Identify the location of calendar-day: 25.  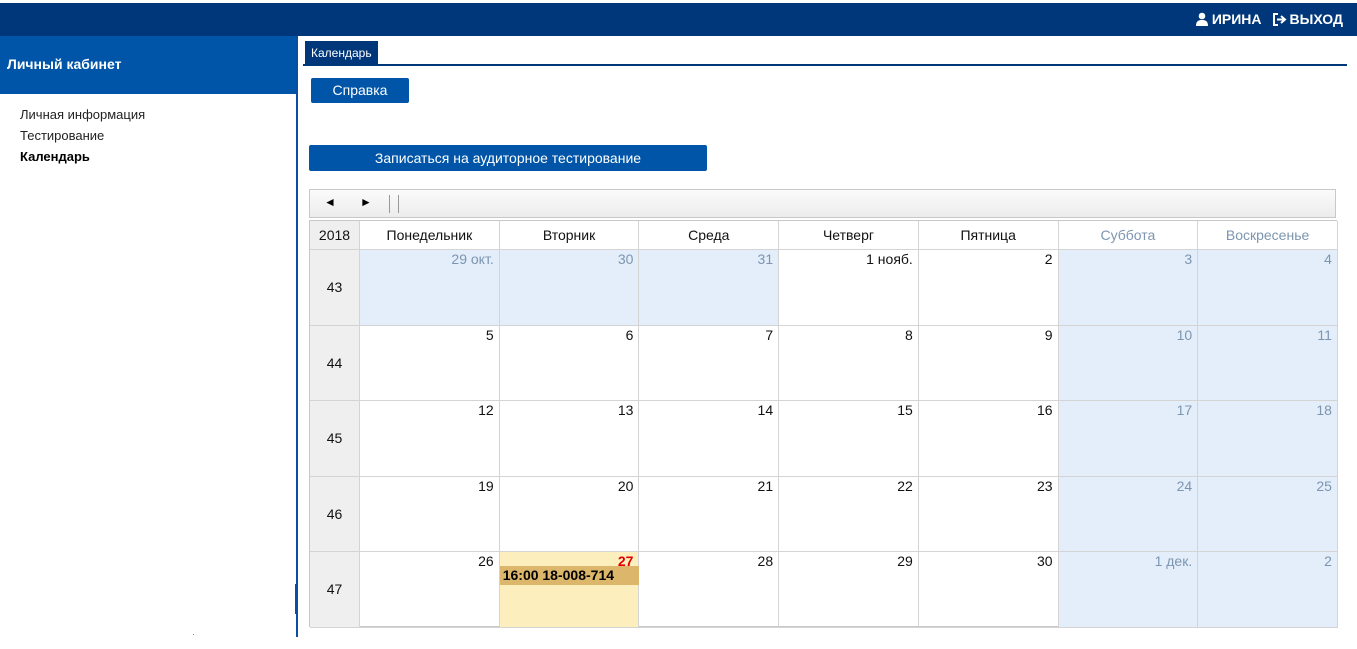
(1268, 514).